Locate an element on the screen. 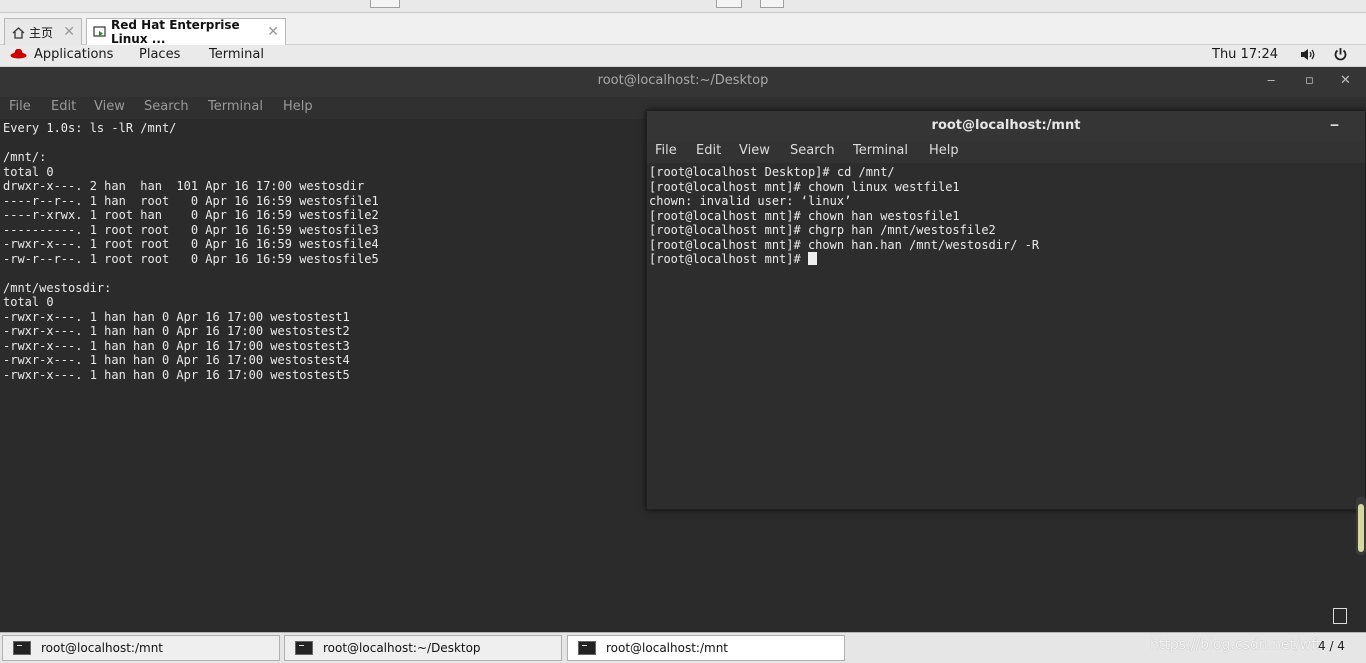 Image resolution: width=1366 pixels, height=663 pixels. taskbar-item-mnt-active: root@localhost:/mnt is located at coordinates (706, 648).